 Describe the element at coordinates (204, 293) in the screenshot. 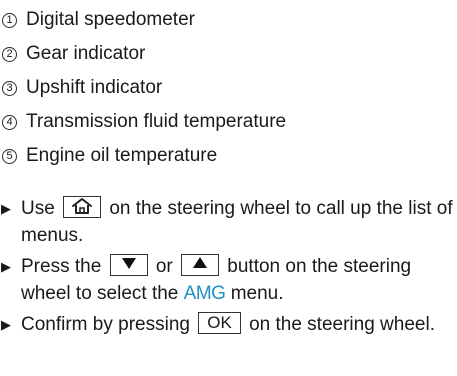

I see `amg-menu-name: AMG` at that location.